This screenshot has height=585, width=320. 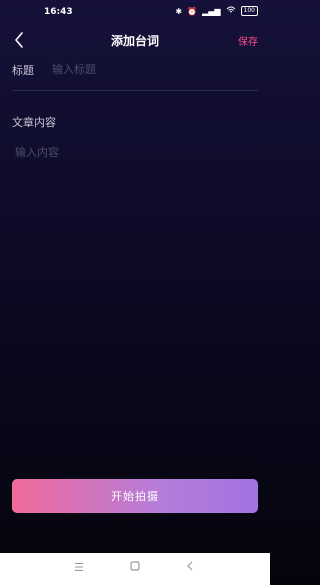 What do you see at coordinates (179, 11) in the screenshot?
I see `bluetooth-icon: ✱` at bounding box center [179, 11].